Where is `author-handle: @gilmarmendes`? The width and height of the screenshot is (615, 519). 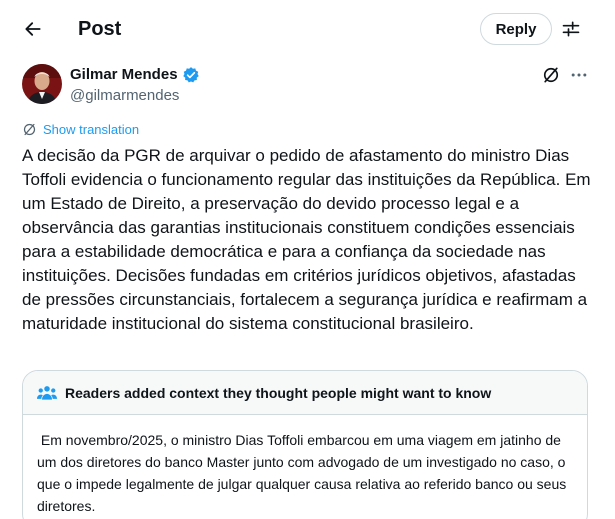
author-handle: @gilmarmendes is located at coordinates (124, 96).